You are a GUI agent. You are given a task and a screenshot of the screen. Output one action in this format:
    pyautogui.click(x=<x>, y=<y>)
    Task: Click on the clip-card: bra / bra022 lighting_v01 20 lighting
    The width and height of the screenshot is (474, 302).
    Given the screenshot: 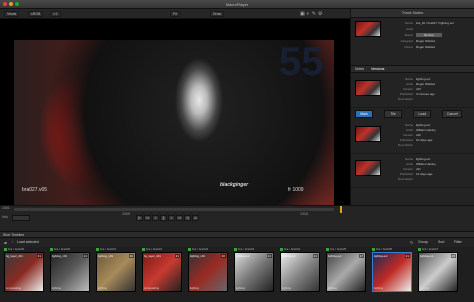 What is the action you would take?
    pyautogui.click(x=208, y=273)
    